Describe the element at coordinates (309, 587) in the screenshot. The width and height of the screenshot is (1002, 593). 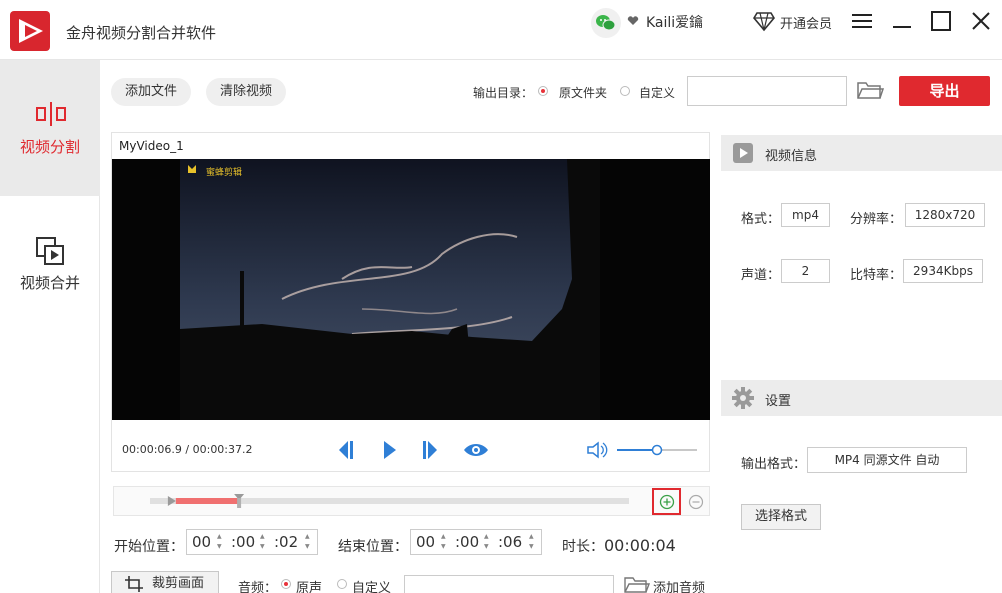
I see `audio-original-label: 原声` at that location.